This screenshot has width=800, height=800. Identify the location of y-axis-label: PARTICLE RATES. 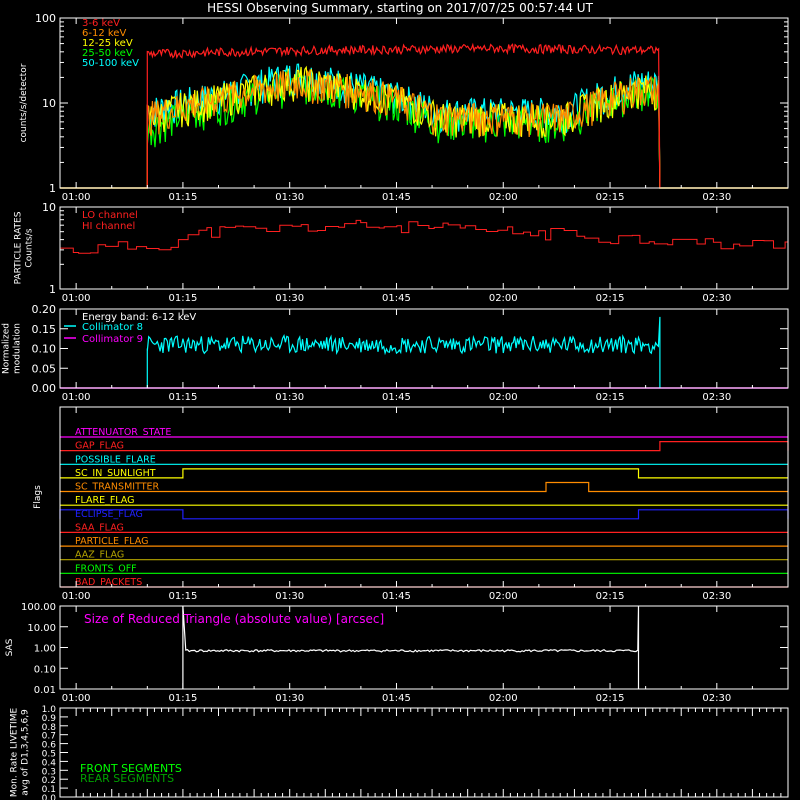
(19, 247).